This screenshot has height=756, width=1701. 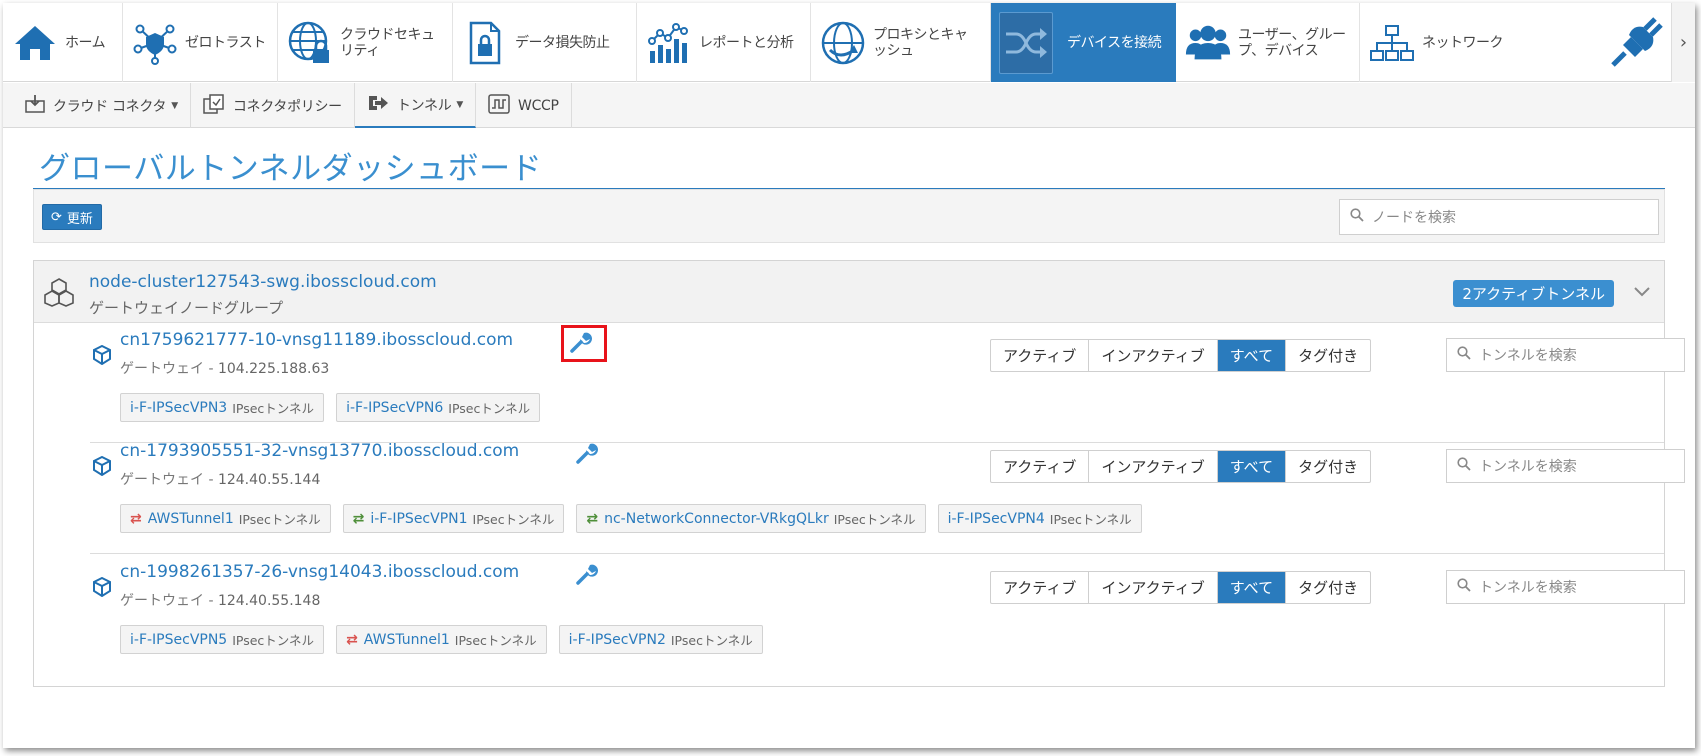 What do you see at coordinates (1499, 217) in the screenshot?
I see `node-search-input: ノードを検索` at bounding box center [1499, 217].